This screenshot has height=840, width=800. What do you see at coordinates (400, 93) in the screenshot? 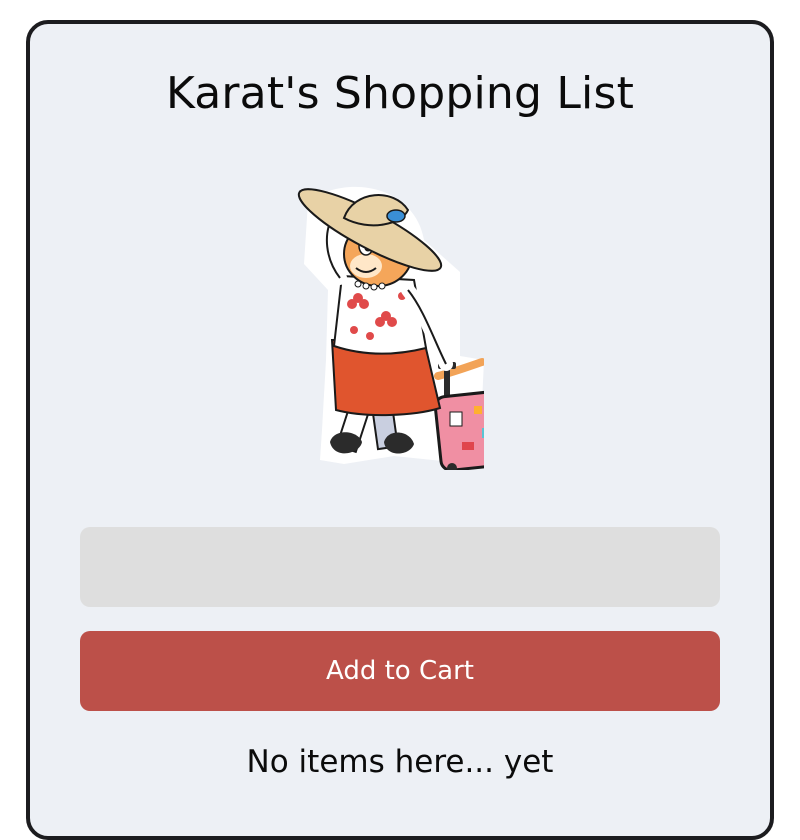
I see `page-title: Karat's Shopping List` at bounding box center [400, 93].